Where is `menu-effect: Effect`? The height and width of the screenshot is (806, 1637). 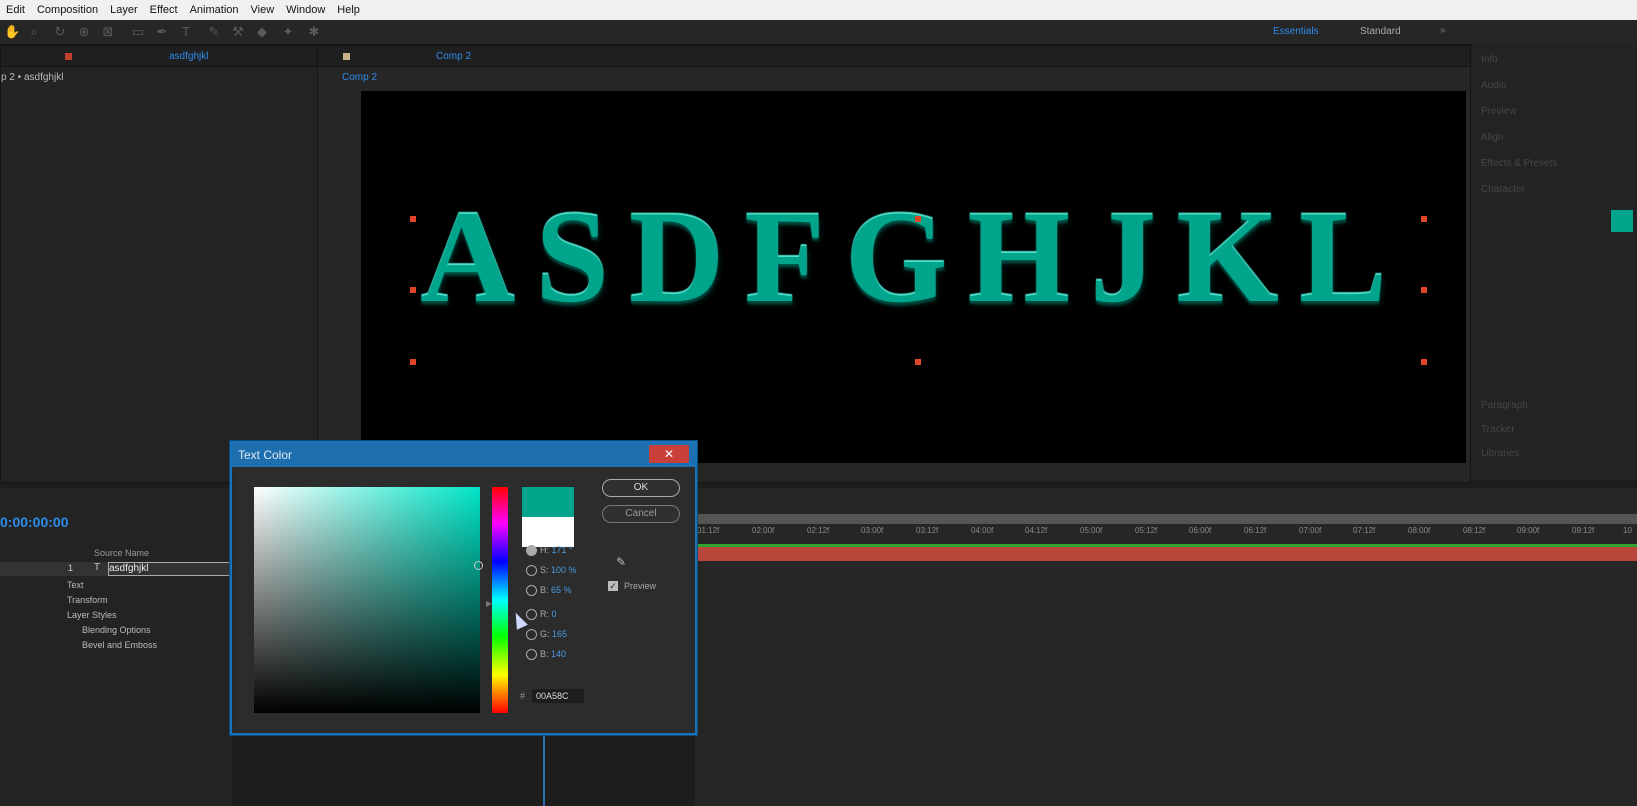
menu-effect: Effect is located at coordinates (164, 10).